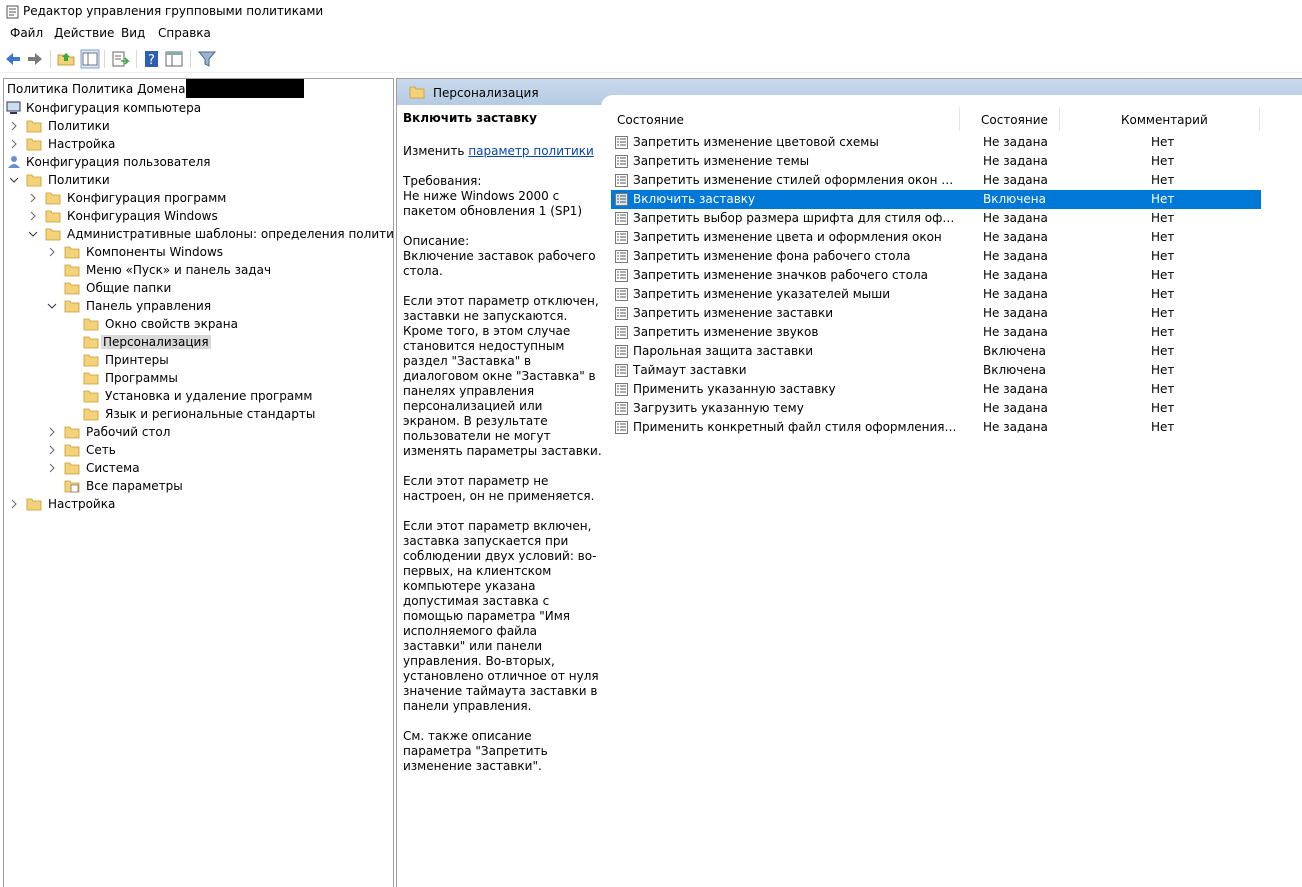  What do you see at coordinates (936, 389) in the screenshot?
I see `policy-row: Применить указанную заставку Не задана Нет` at bounding box center [936, 389].